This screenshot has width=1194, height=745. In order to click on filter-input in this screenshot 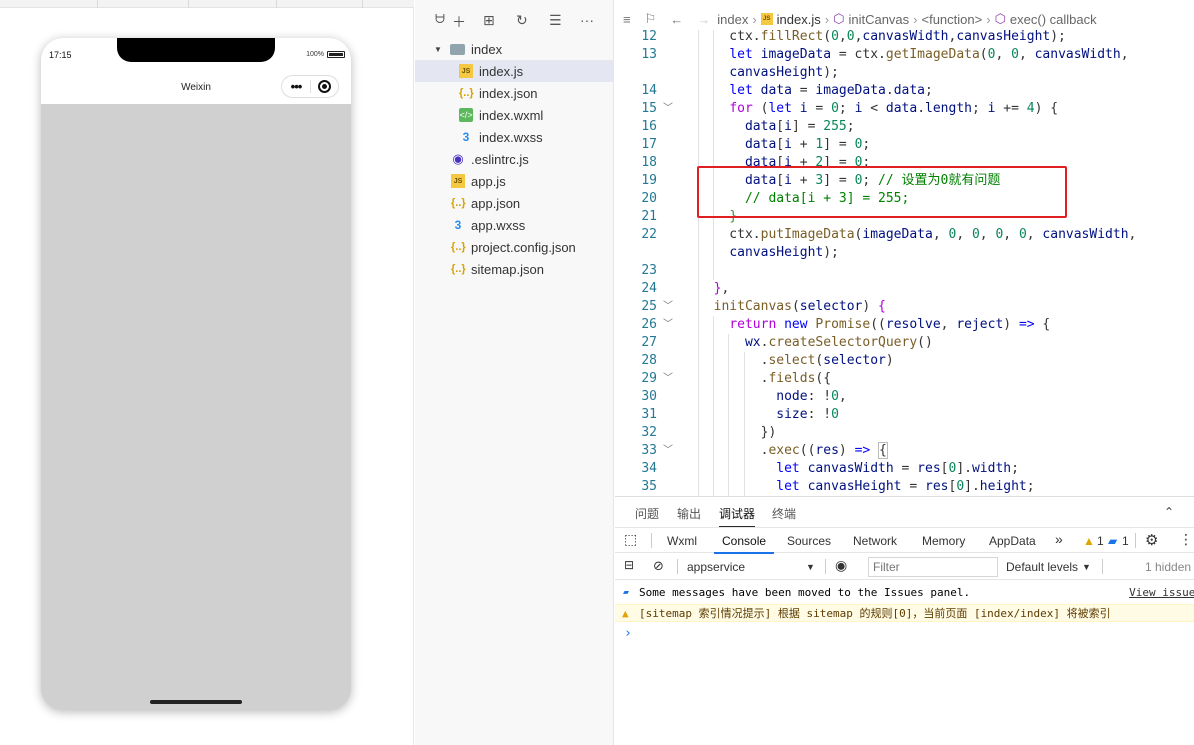, I will do `click(933, 567)`.